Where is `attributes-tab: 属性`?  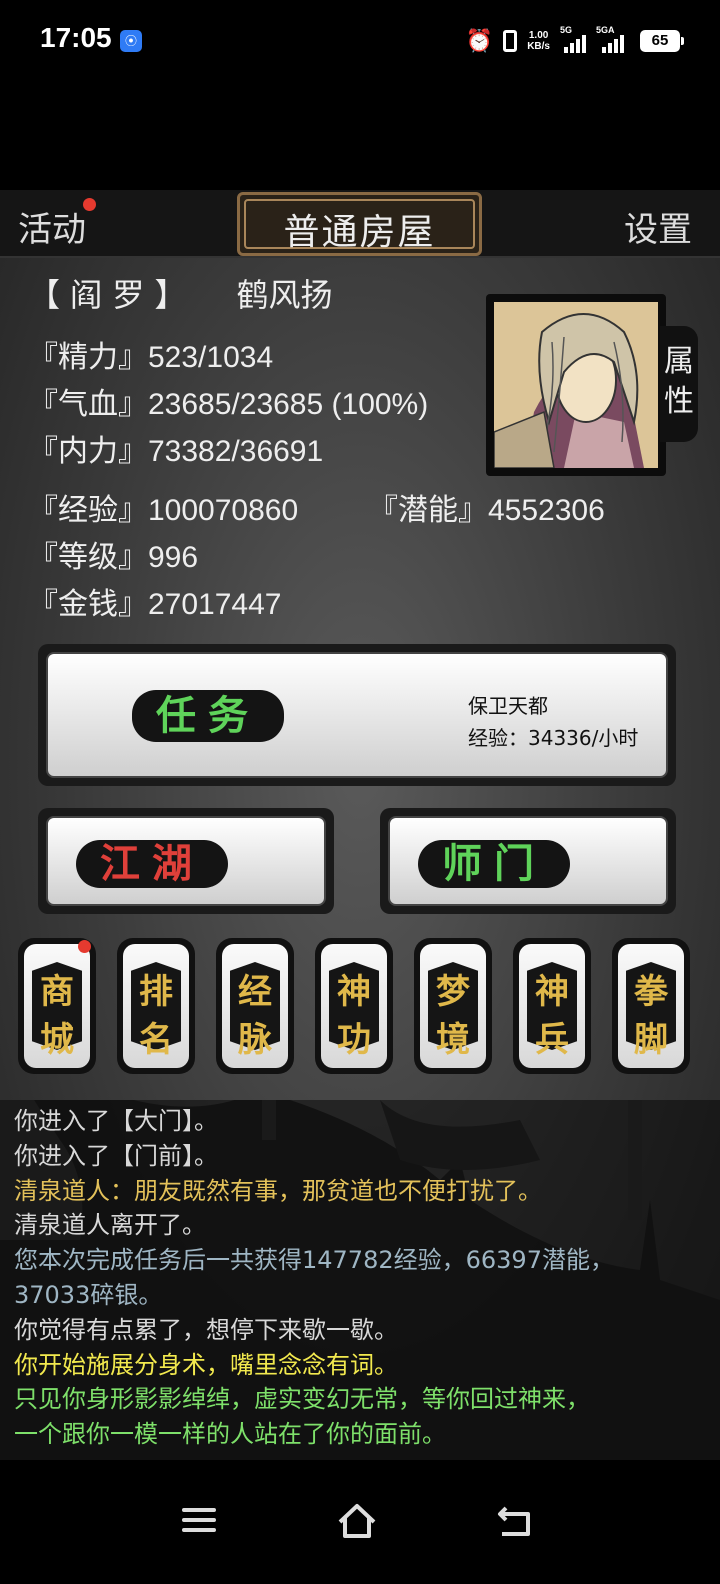 attributes-tab: 属性 is located at coordinates (679, 384).